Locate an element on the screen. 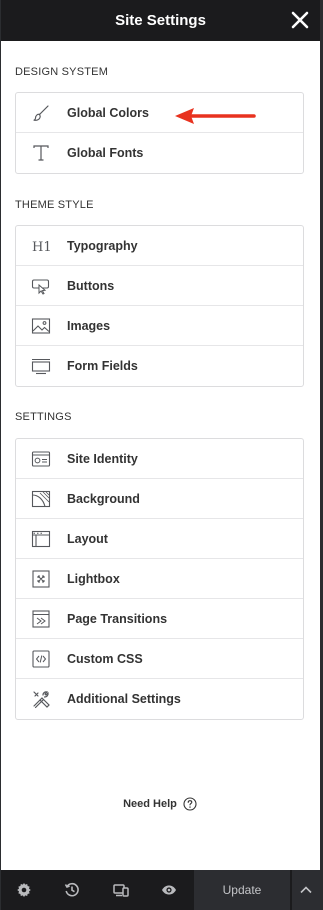 Image resolution: width=323 pixels, height=910 pixels. menu-item-lightbox: Lightbox is located at coordinates (159, 579).